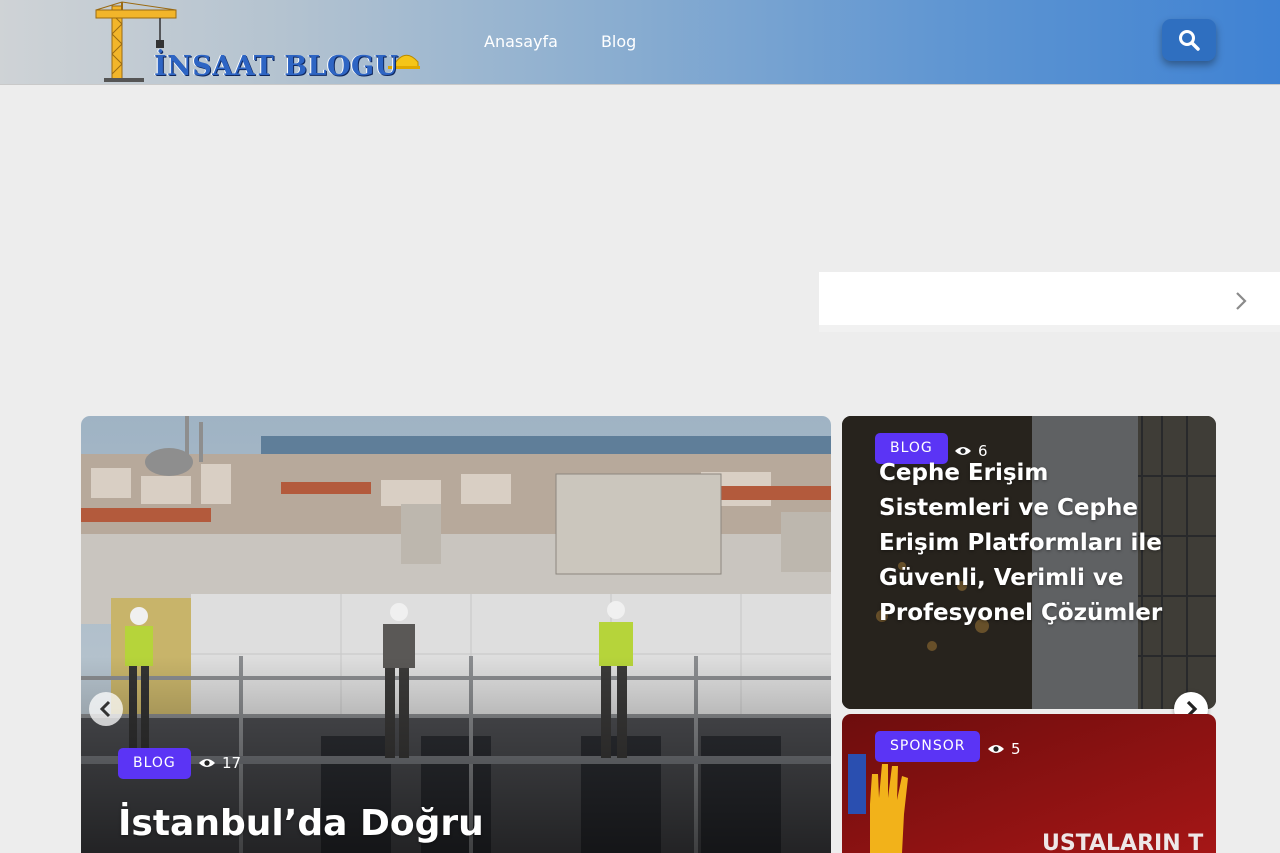 The height and width of the screenshot is (853, 1280). What do you see at coordinates (521, 42) in the screenshot?
I see `nav-item-anasayfa: Anasayfa` at bounding box center [521, 42].